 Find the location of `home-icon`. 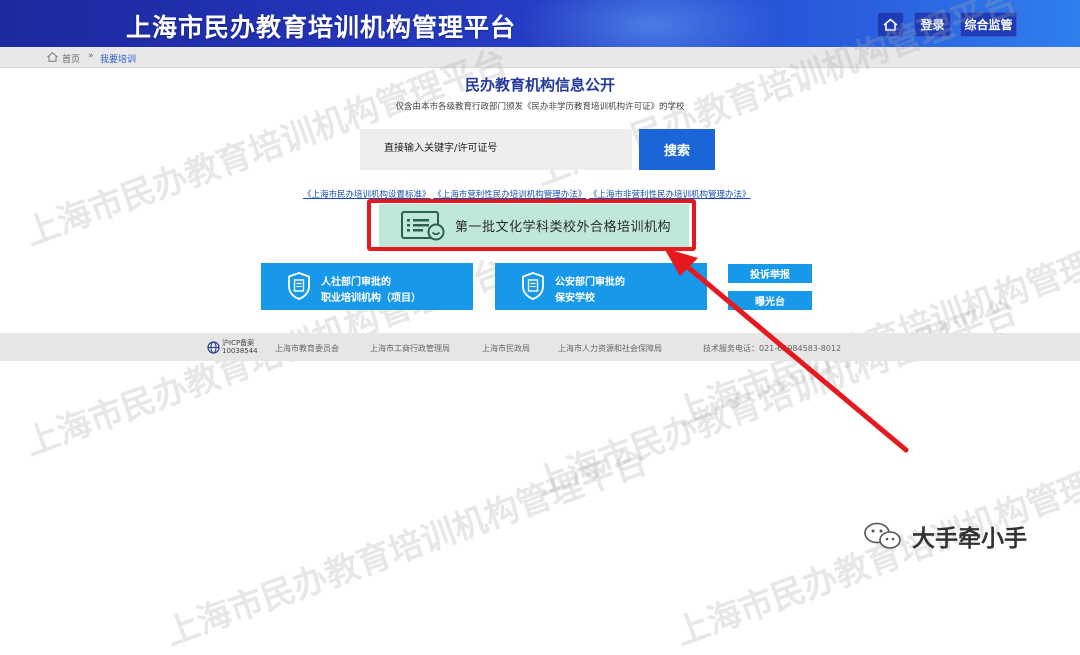

home-icon is located at coordinates (890, 24).